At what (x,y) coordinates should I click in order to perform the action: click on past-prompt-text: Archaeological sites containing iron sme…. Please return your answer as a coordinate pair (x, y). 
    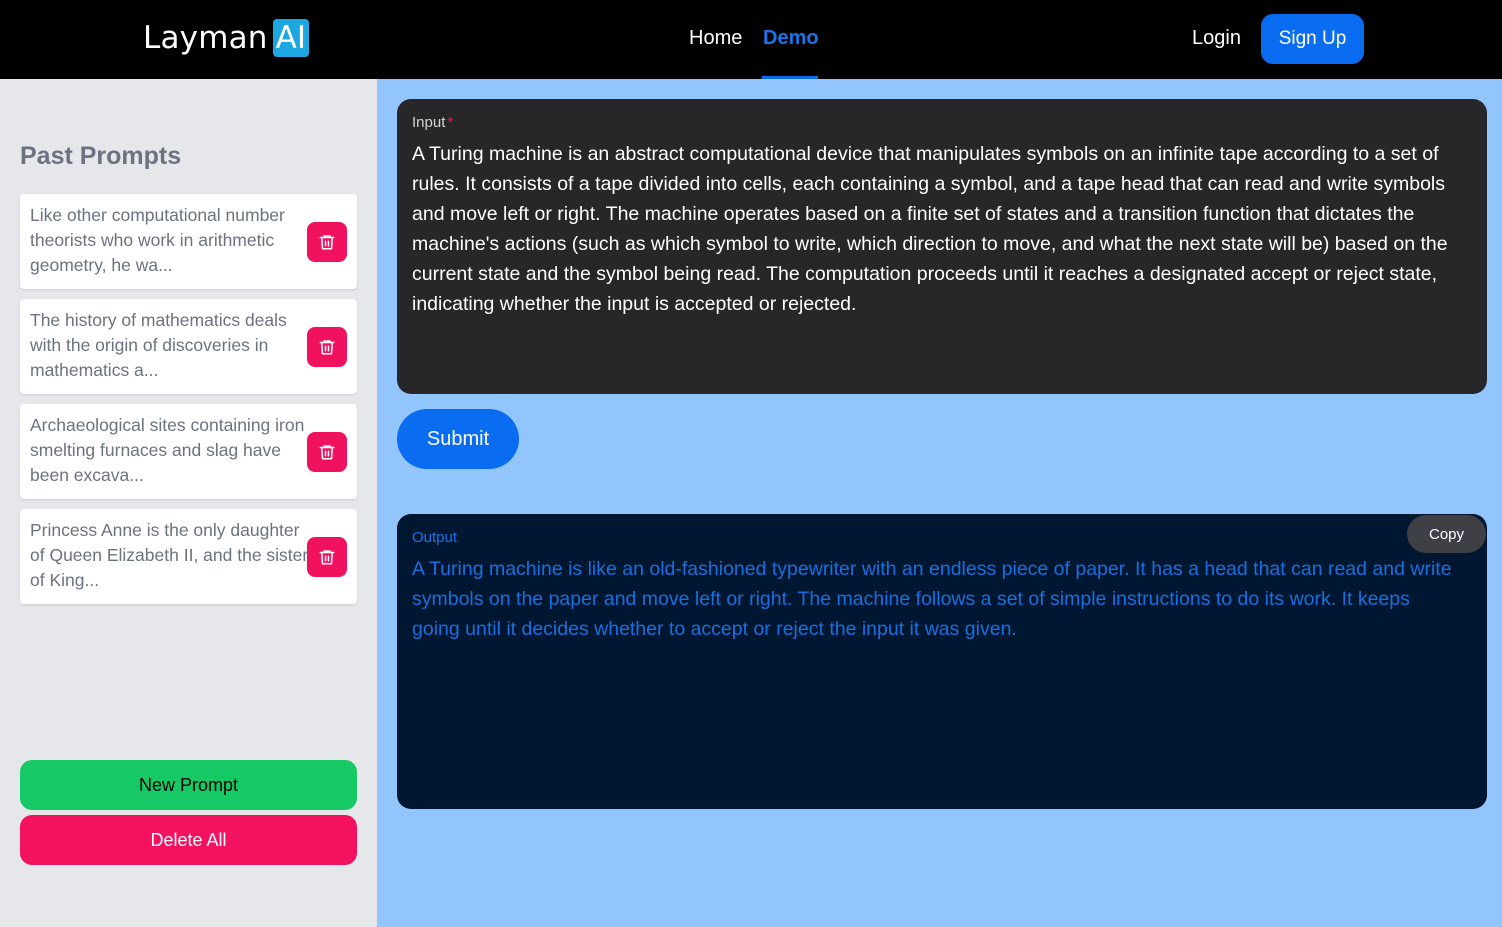
    Looking at the image, I should click on (167, 450).